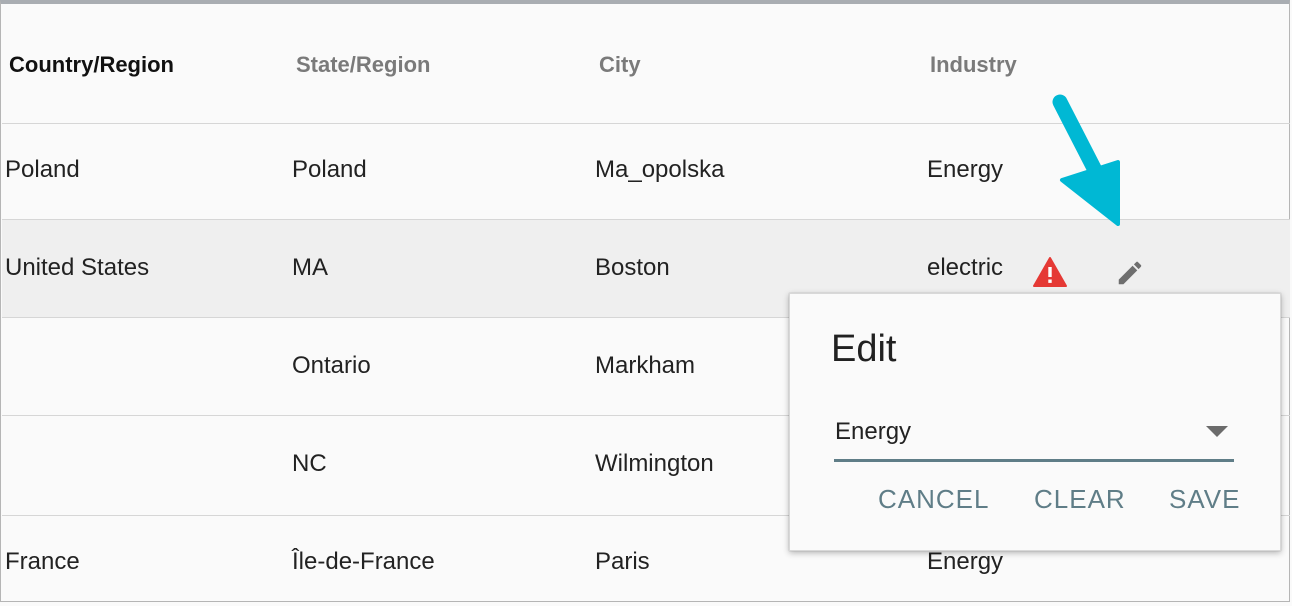  Describe the element at coordinates (632, 267) in the screenshot. I see `cell-city: Boston` at that location.